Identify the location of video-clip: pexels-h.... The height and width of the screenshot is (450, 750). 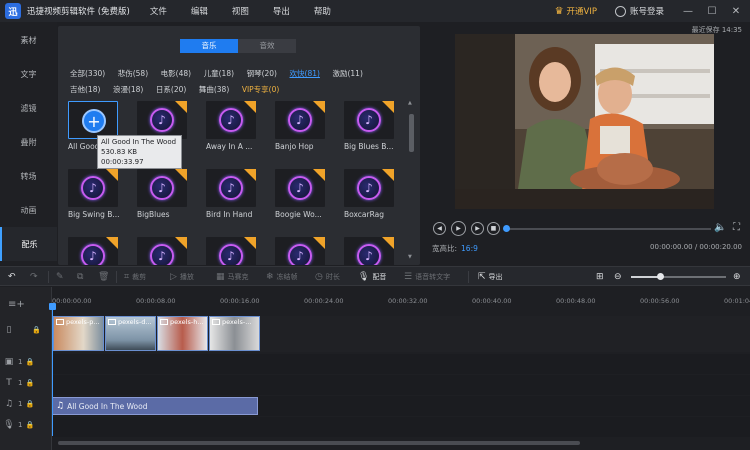
(182, 333).